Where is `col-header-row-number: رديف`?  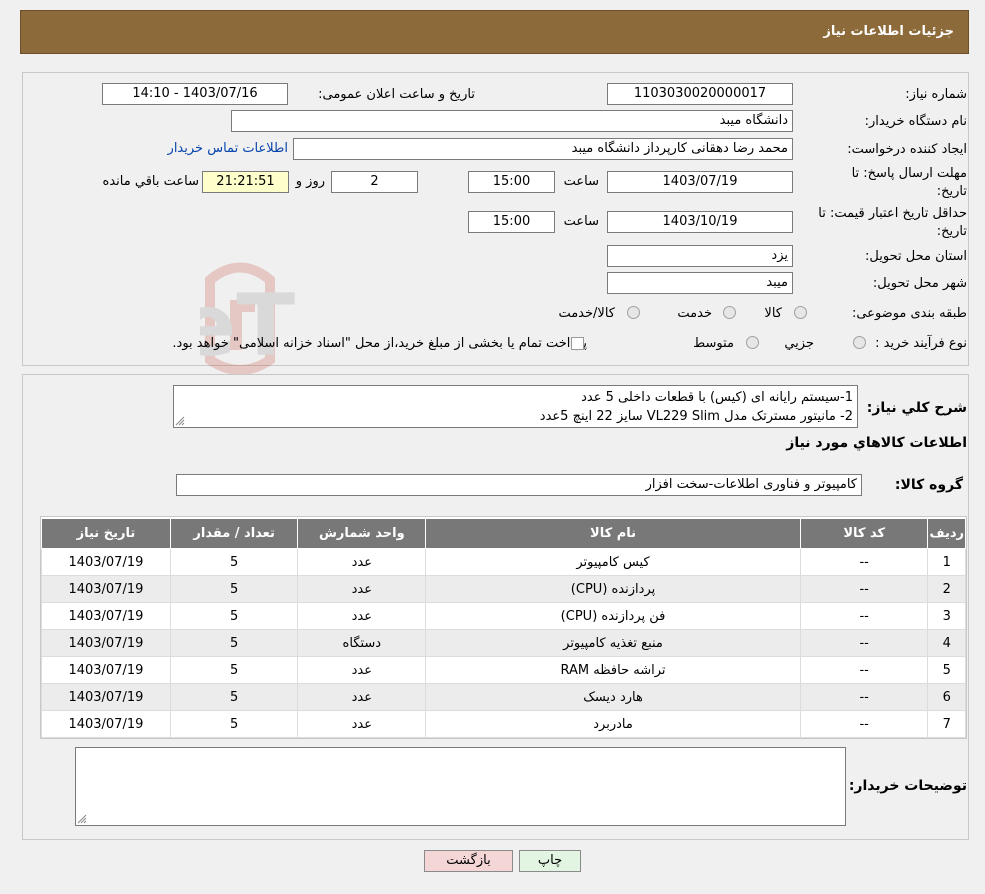 col-header-row-number: رديف is located at coordinates (946, 533).